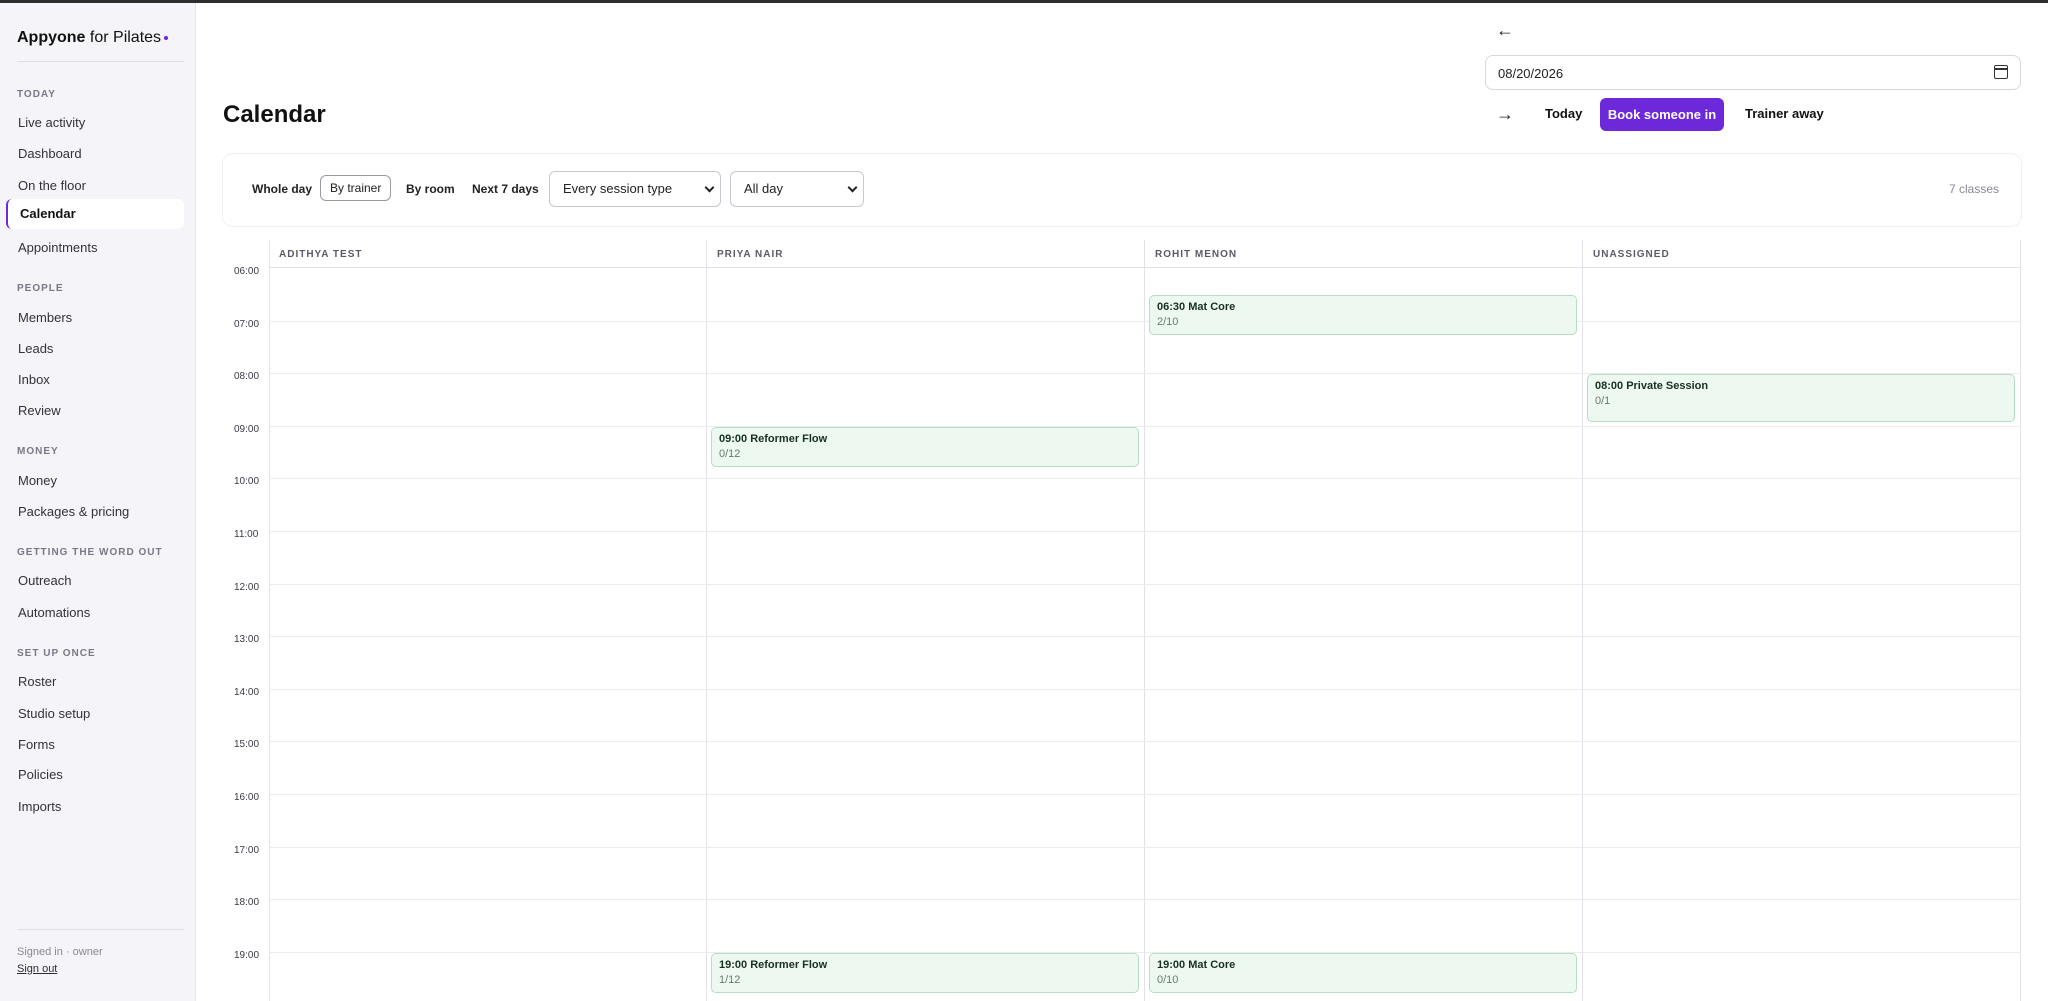 This screenshot has height=1001, width=2048. What do you see at coordinates (247, 271) in the screenshot?
I see `time-label: 06:00` at bounding box center [247, 271].